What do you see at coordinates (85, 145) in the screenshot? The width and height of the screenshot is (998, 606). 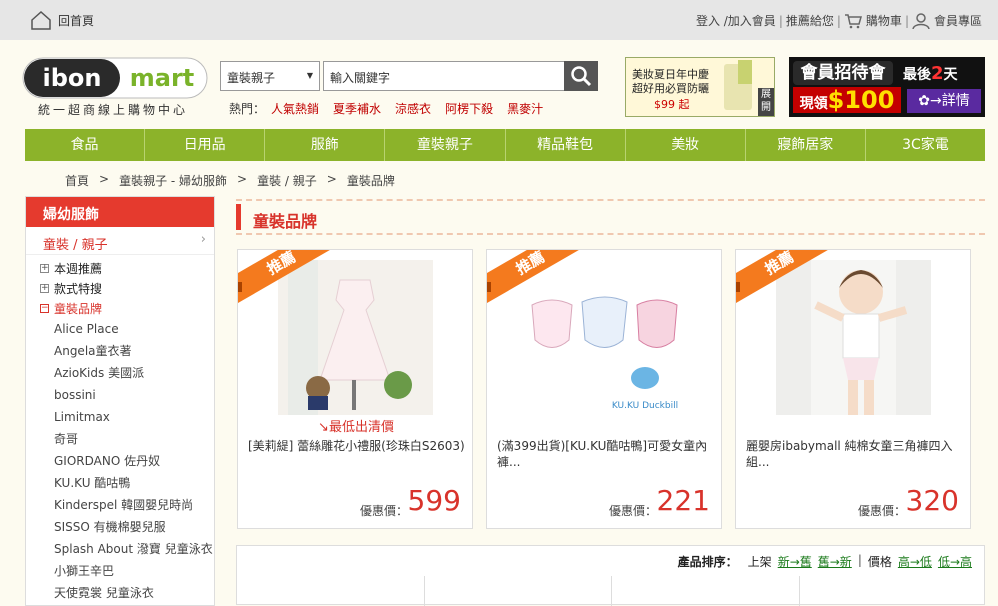 I see `nav-item-food: 食品` at bounding box center [85, 145].